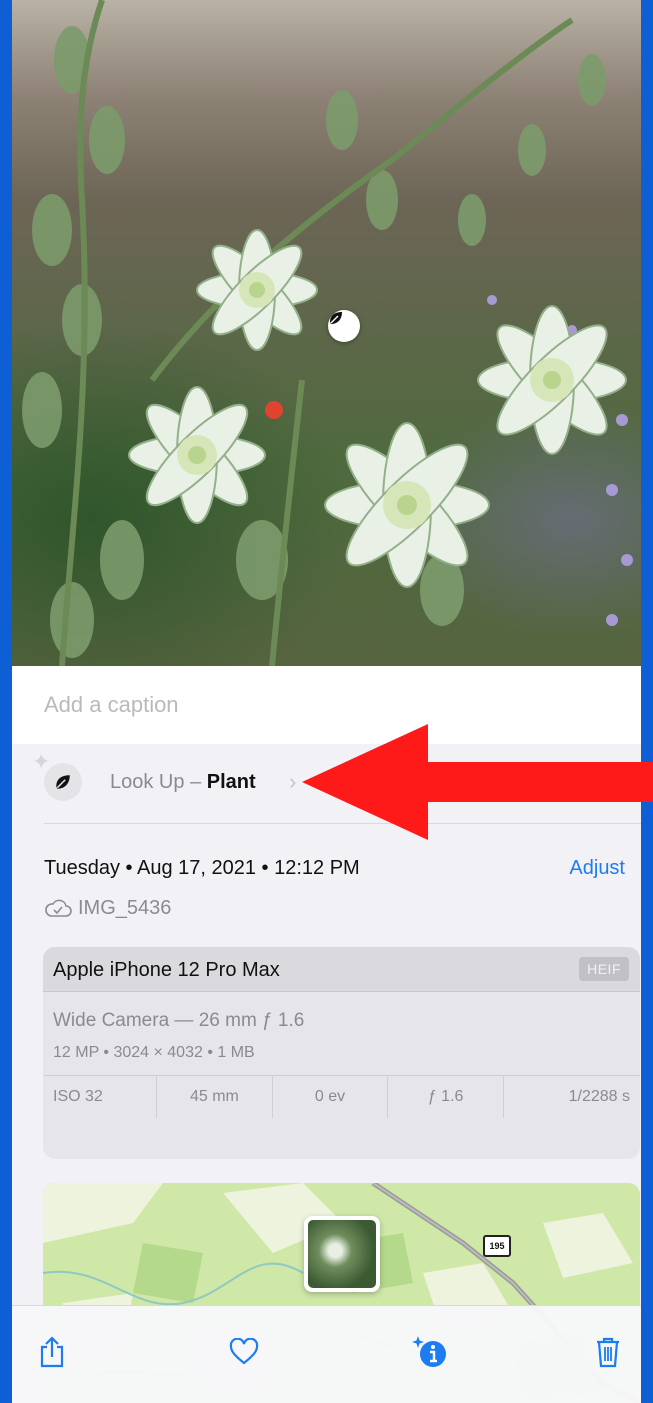 The width and height of the screenshot is (653, 1403). What do you see at coordinates (111, 704) in the screenshot?
I see `caption-placeholder: Add a caption` at bounding box center [111, 704].